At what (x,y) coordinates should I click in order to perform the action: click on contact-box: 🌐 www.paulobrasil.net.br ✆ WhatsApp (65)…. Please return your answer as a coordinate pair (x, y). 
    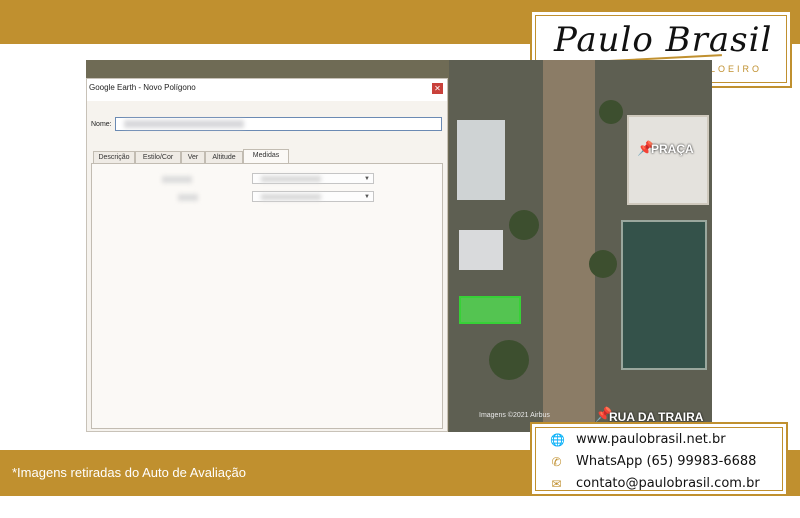
    Looking at the image, I should click on (659, 459).